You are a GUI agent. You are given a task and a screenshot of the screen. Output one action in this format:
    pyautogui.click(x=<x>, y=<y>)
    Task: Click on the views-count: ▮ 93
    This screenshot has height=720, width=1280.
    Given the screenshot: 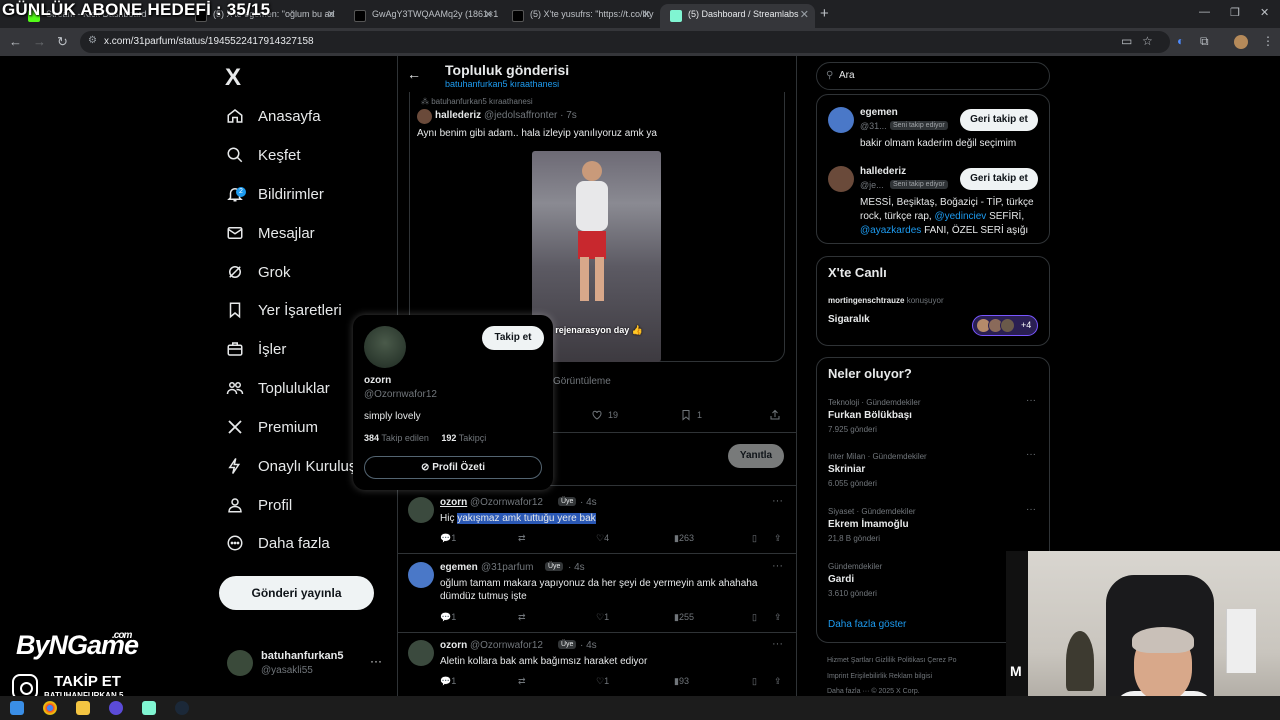 What is the action you would take?
    pyautogui.click(x=681, y=681)
    